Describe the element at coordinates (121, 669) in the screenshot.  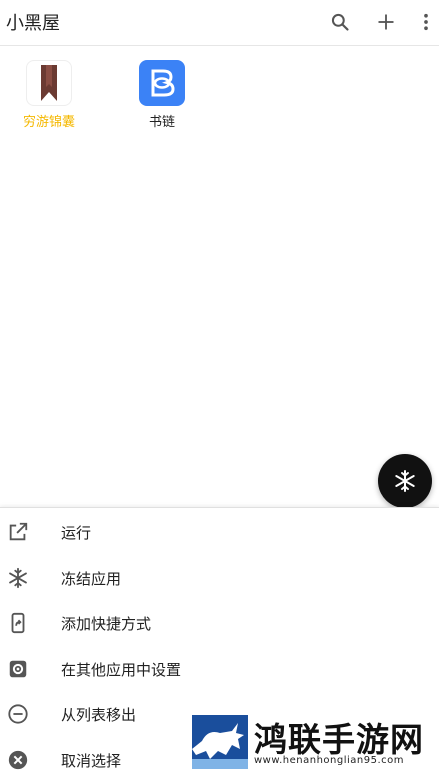
I see `menu-item-label: 在其他应用中设置` at that location.